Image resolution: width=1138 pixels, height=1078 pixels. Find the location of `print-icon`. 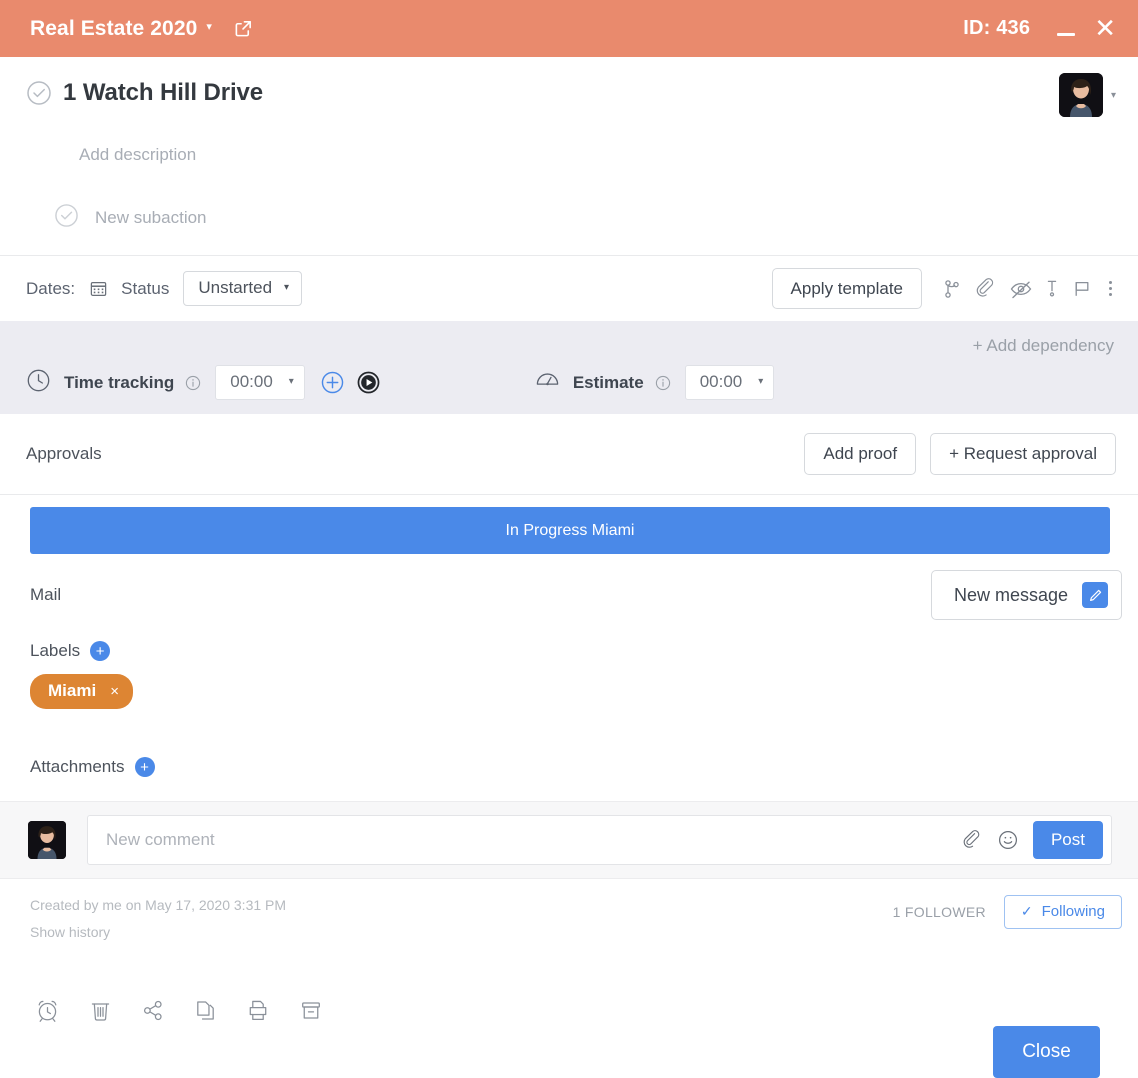

print-icon is located at coordinates (258, 1013).